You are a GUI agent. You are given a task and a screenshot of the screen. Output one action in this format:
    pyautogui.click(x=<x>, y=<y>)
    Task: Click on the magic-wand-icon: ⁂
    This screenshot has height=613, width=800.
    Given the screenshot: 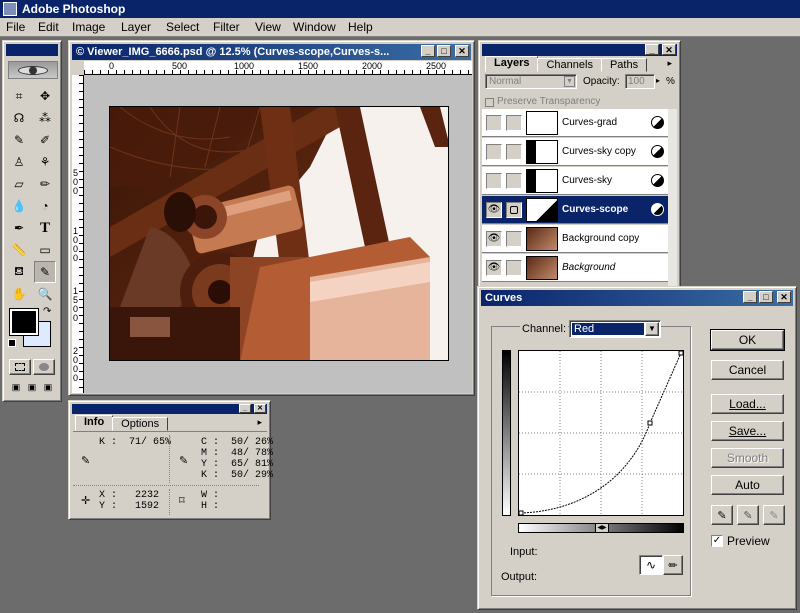 What is the action you would take?
    pyautogui.click(x=45, y=118)
    